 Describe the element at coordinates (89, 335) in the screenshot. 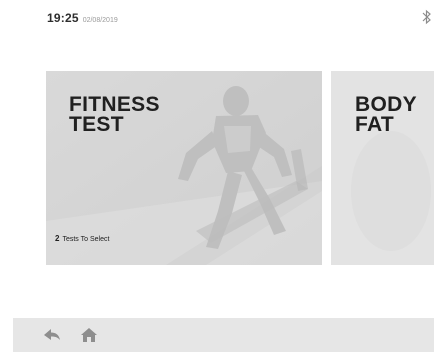

I see `home-icon` at that location.